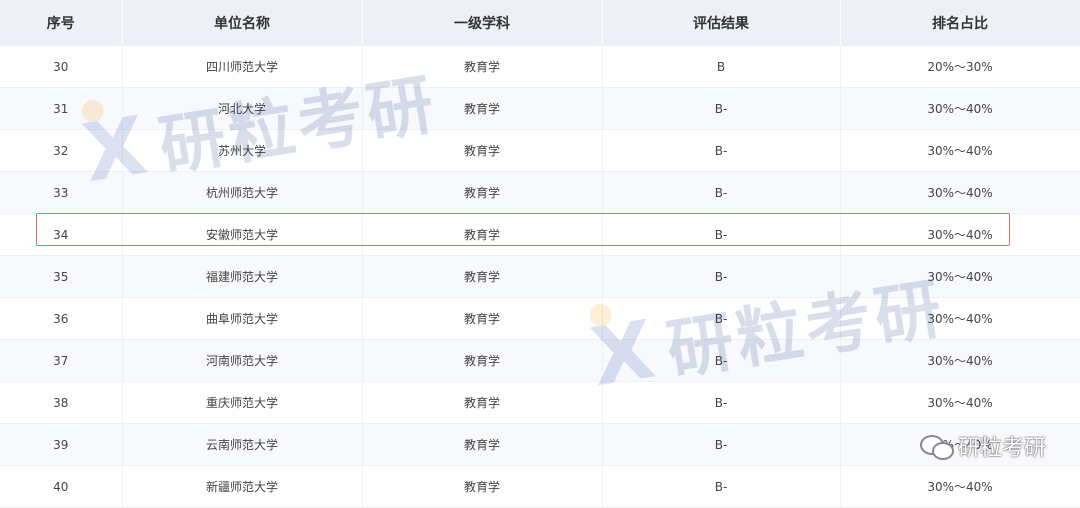 The height and width of the screenshot is (508, 1080). I want to click on table-row: 31 河北大学 教育学 B- 30%～40%, so click(540, 108).